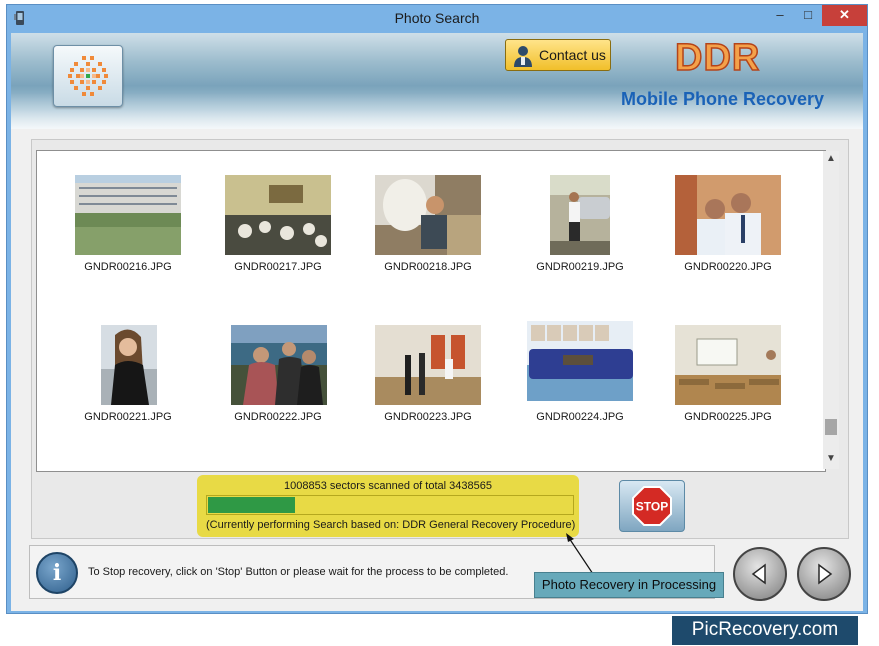 This screenshot has width=879, height=646. Describe the element at coordinates (437, 81) in the screenshot. I see `header-banner: Contact us DDR Mobile Phone Recovery` at that location.